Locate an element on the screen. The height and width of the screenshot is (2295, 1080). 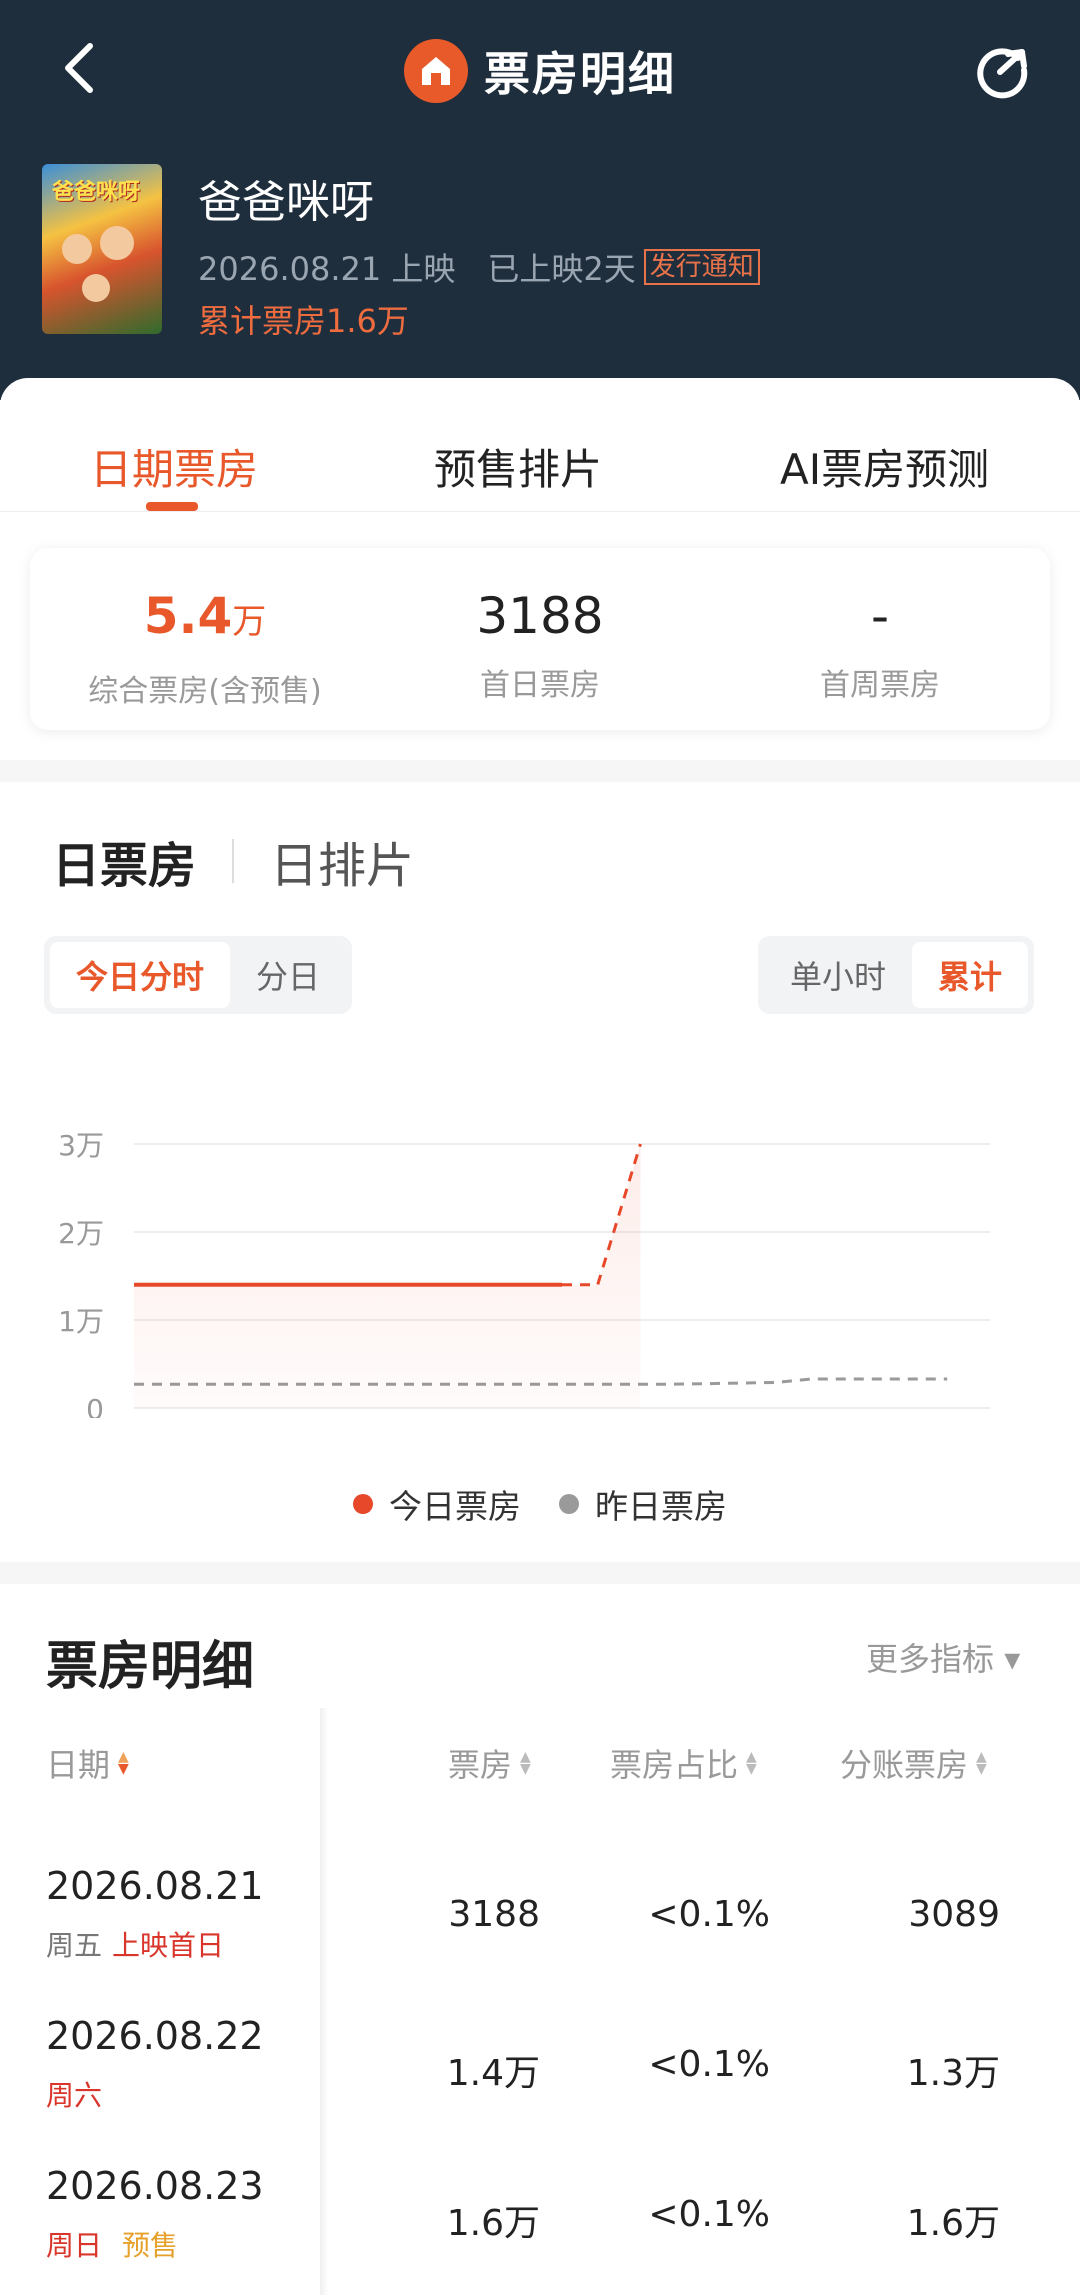
title-bar: 票房明细 is located at coordinates (540, 71).